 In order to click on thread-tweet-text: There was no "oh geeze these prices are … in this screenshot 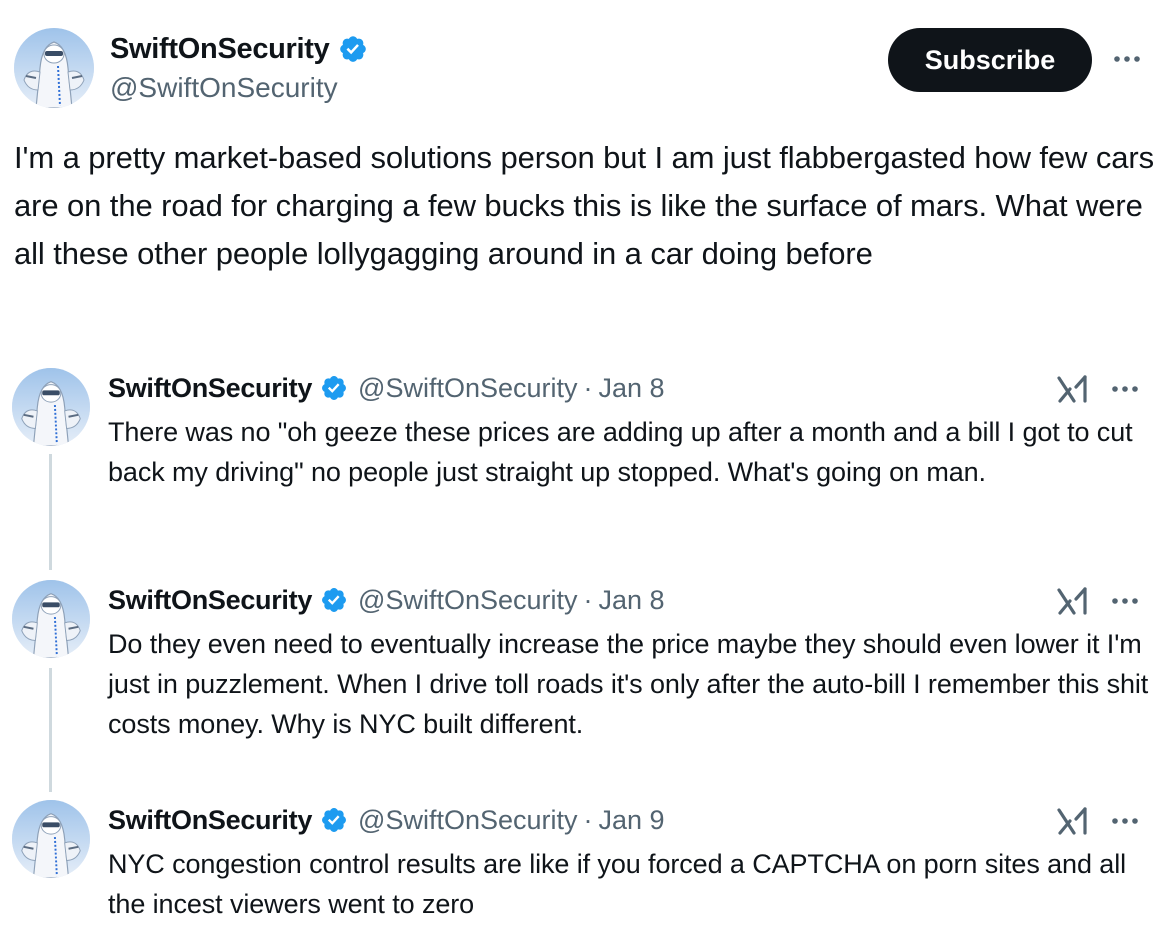, I will do `click(620, 452)`.